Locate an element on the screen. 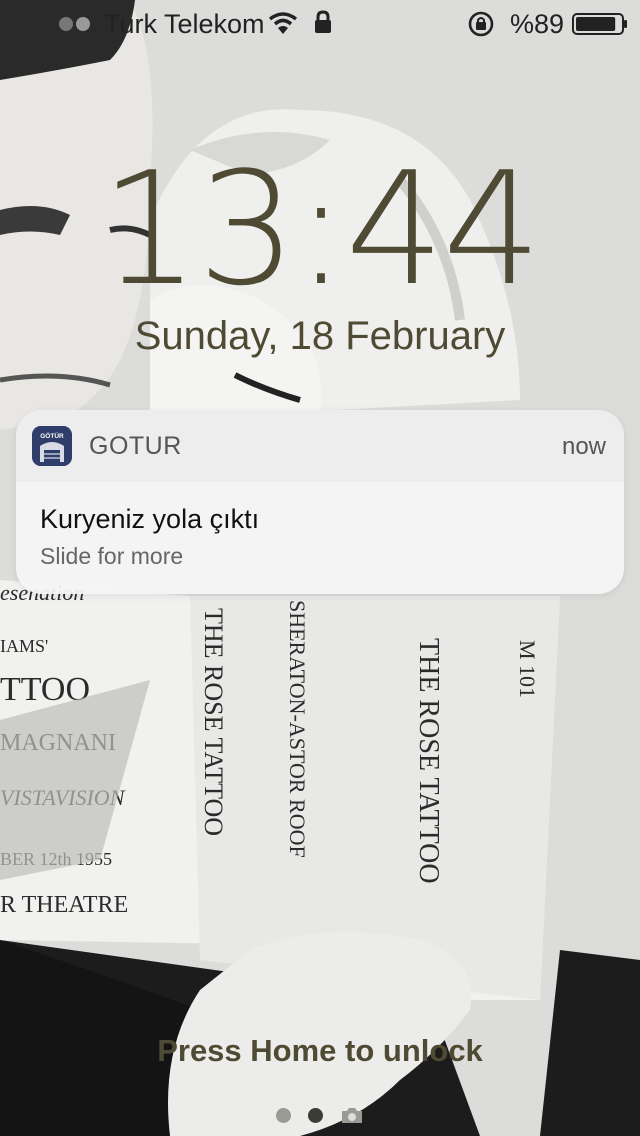  page-indicator is located at coordinates (320, 1115).